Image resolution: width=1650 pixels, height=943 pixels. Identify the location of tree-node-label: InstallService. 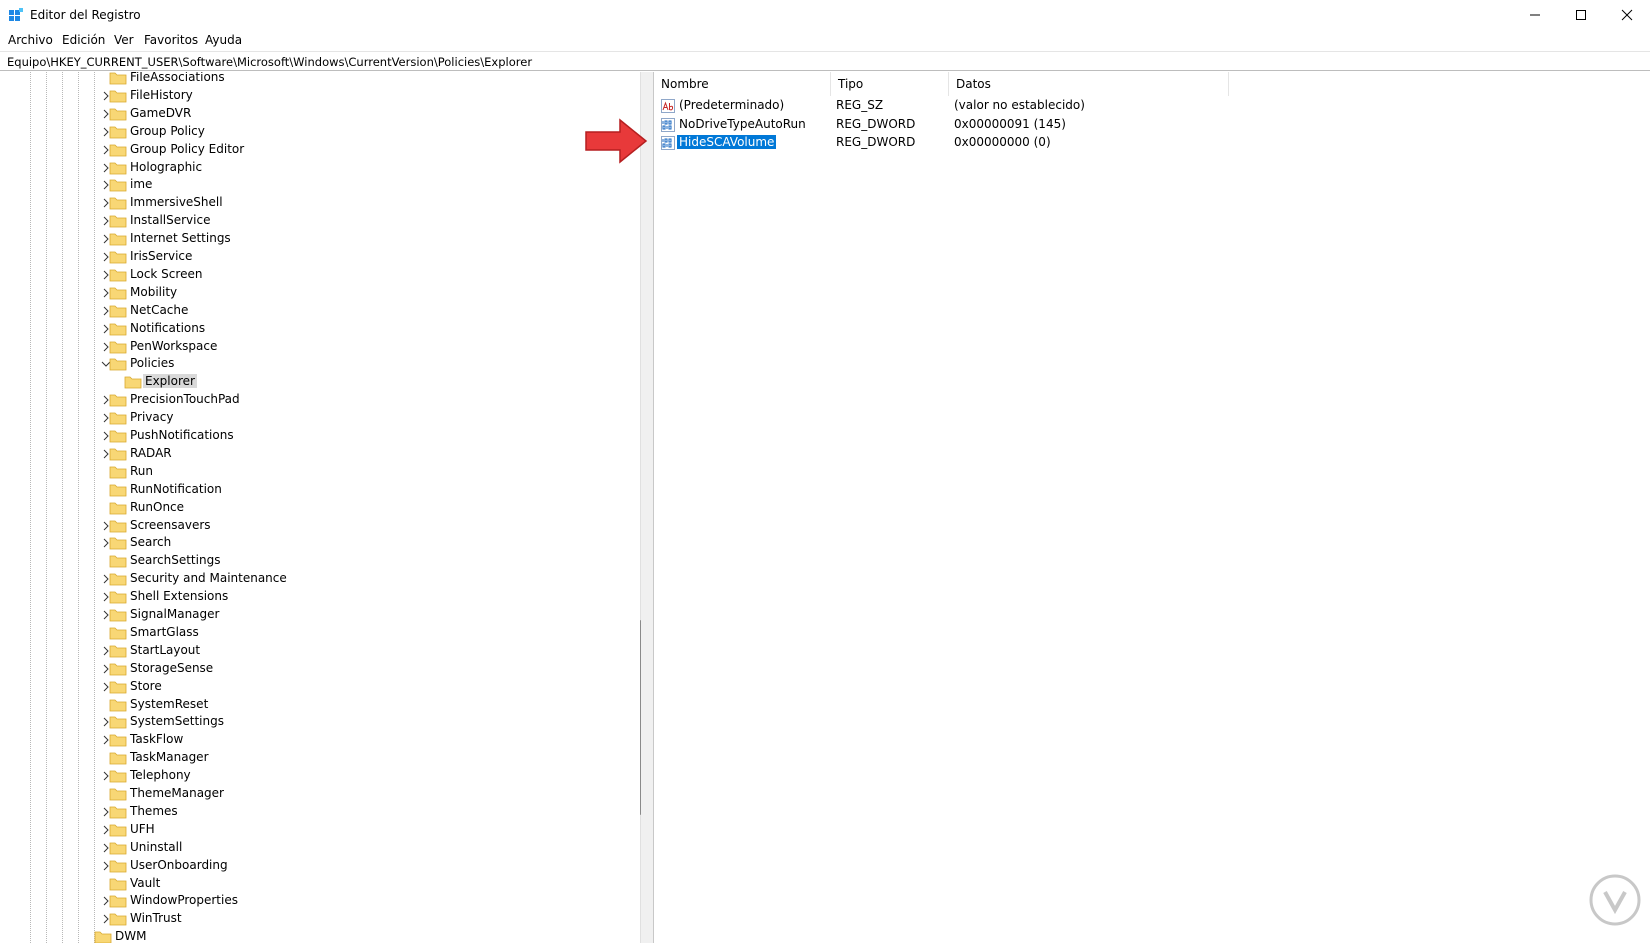
(170, 220).